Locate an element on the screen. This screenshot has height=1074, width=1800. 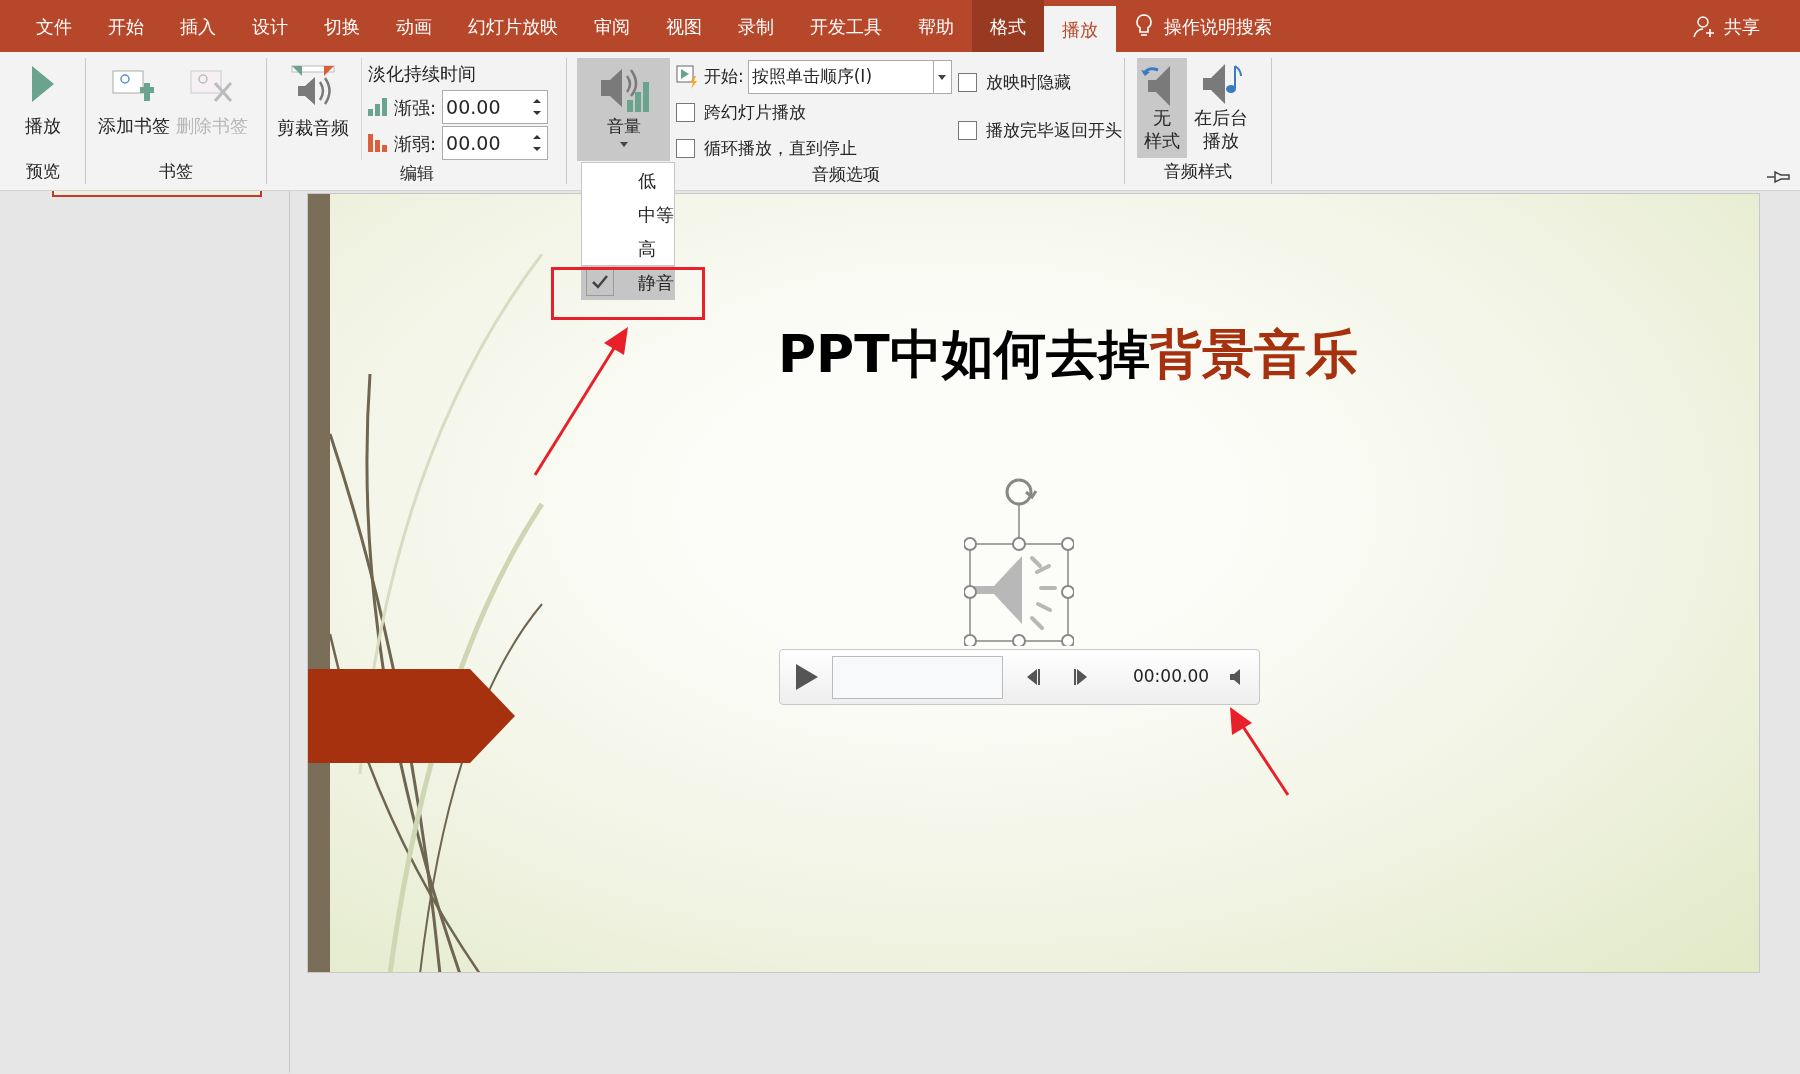
ribbon-tab: 插入 is located at coordinates (198, 26).